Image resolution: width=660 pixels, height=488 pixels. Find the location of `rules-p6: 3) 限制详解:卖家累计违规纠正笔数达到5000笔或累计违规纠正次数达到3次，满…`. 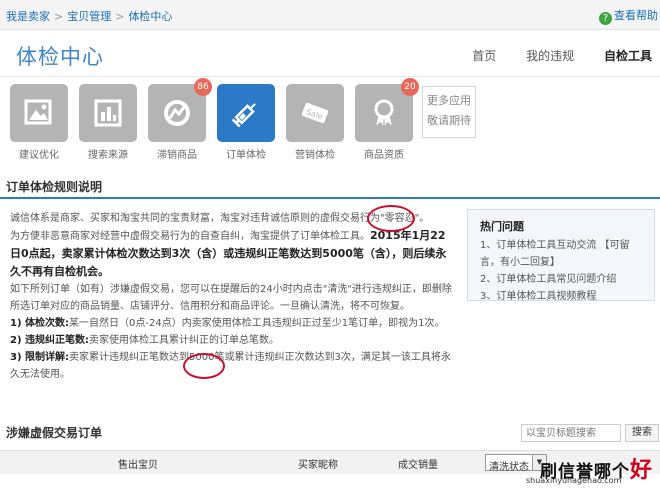

rules-p6: 3) 限制详解:卖家累计违规纠正笔数达到5000笔或累计违规纠正次数达到3次，满… is located at coordinates (233, 366).